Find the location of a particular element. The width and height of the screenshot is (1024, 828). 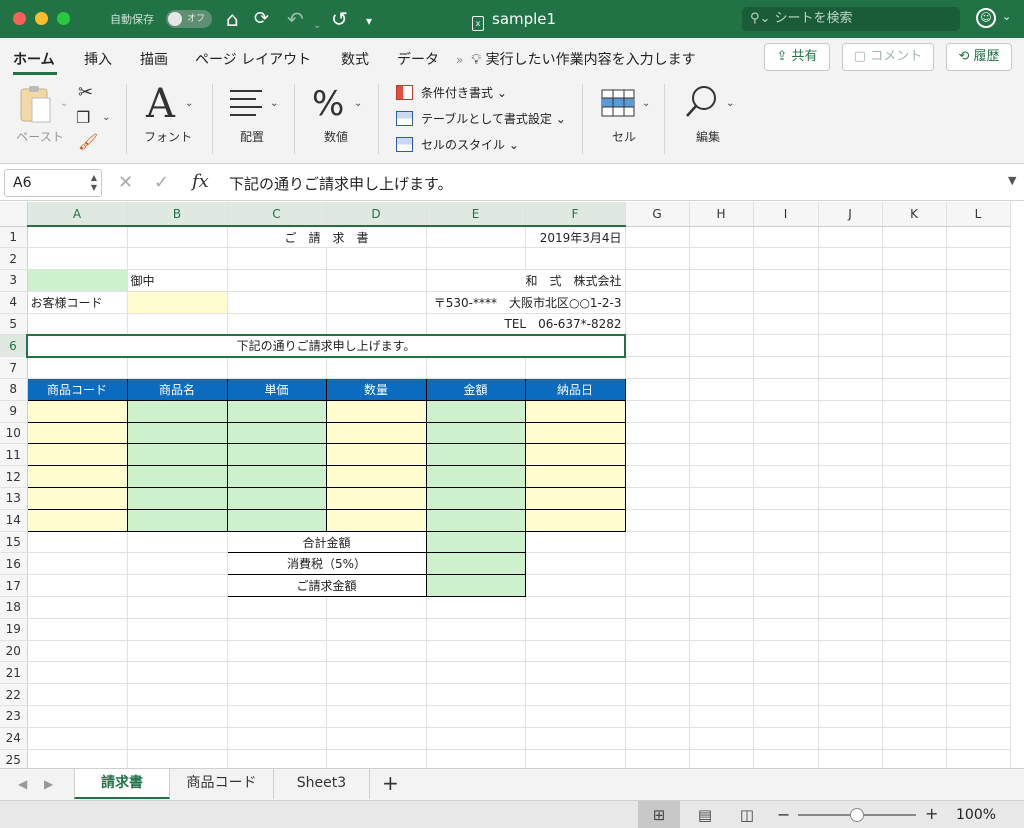

cell-h21 is located at coordinates (721, 673).